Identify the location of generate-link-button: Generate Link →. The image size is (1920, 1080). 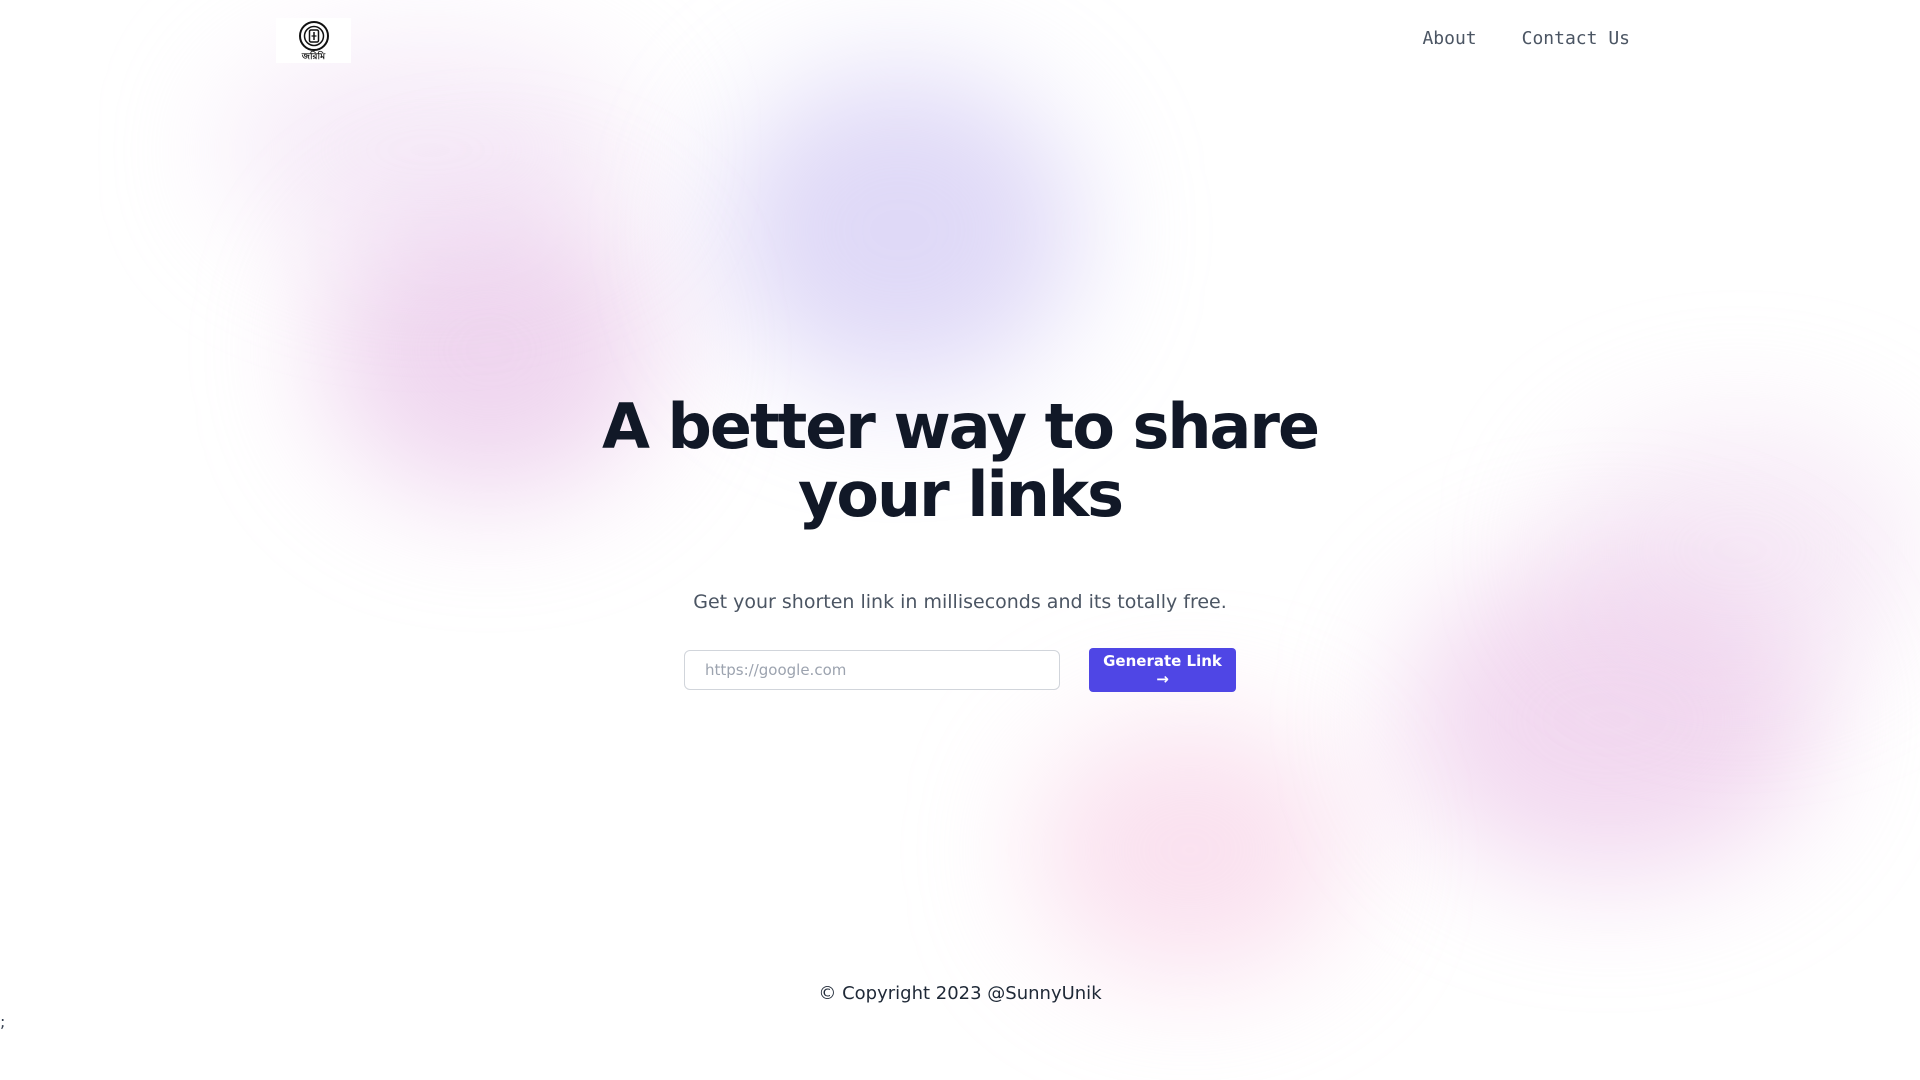
(1162, 670).